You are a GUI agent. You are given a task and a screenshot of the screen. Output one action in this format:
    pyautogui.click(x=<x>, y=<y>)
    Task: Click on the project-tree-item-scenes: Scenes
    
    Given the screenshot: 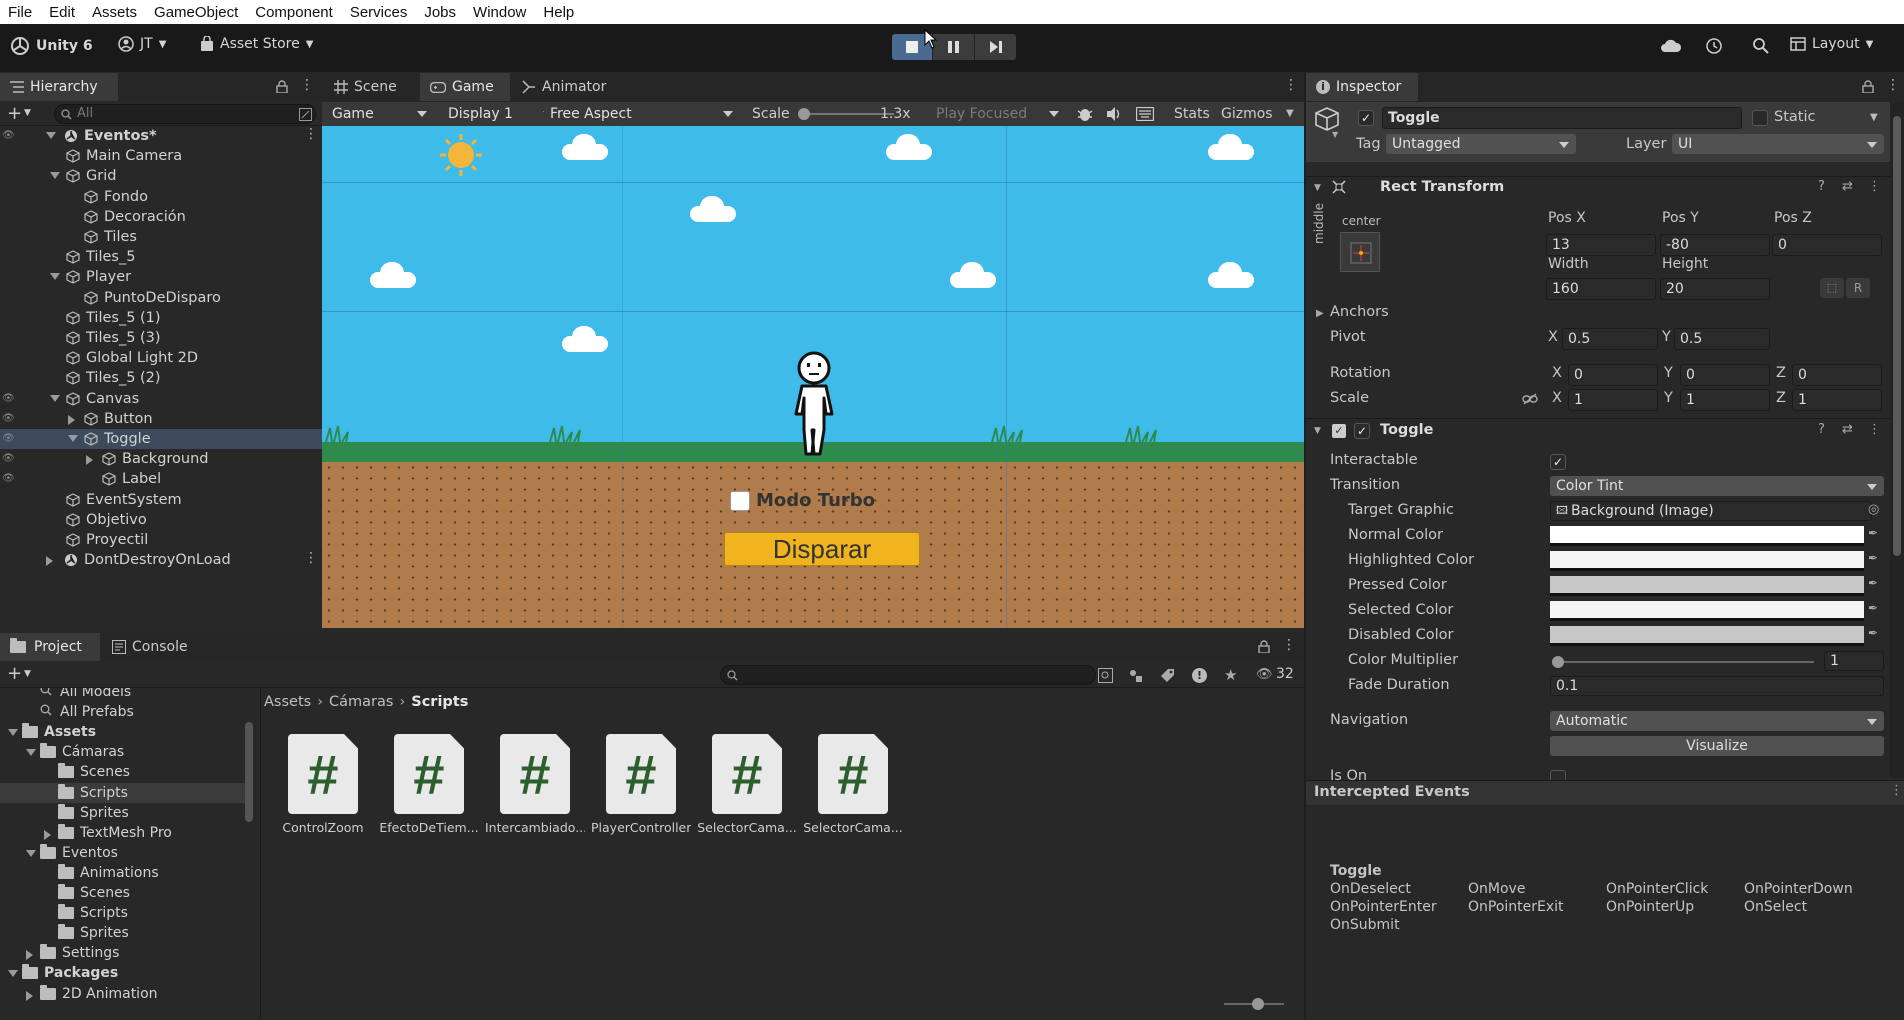 What is the action you would take?
    pyautogui.click(x=122, y=893)
    